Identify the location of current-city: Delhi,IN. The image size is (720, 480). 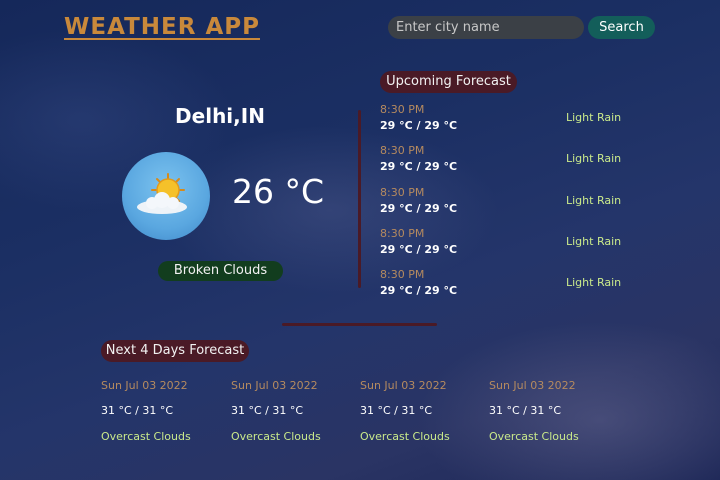
(220, 116).